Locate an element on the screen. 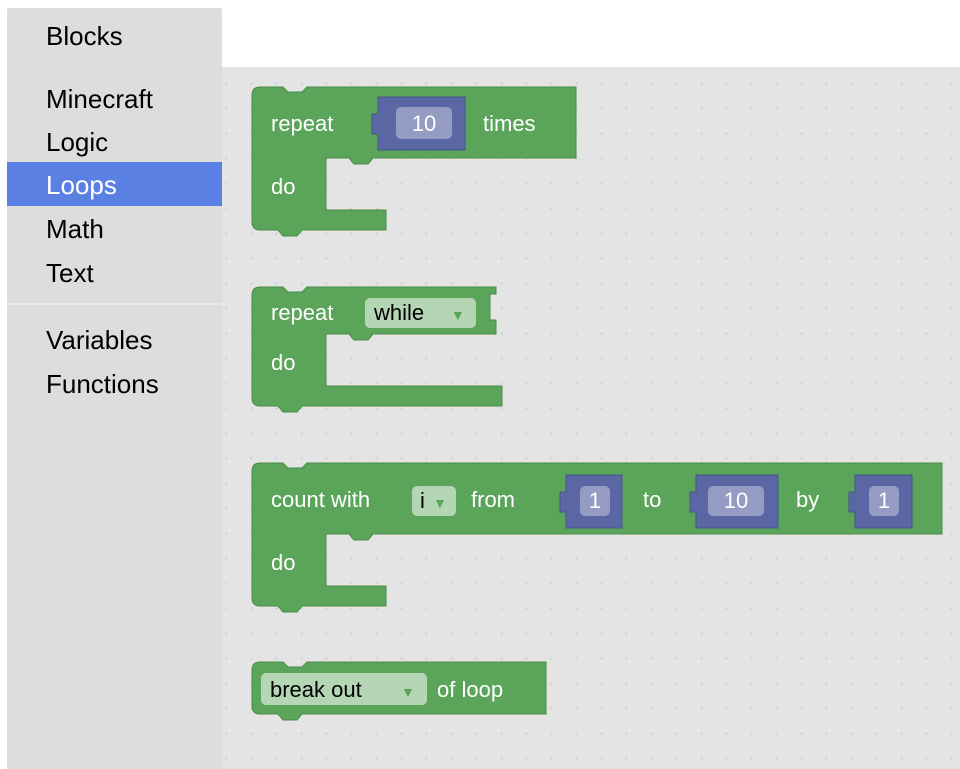 The width and height of the screenshot is (960, 769). blocks-tab-label: Blocks is located at coordinates (84, 36).